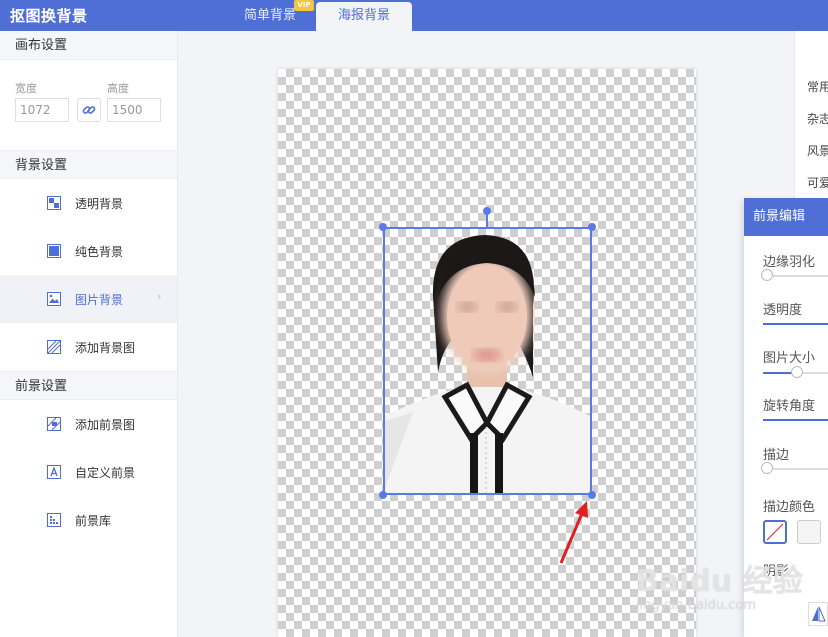 The width and height of the screenshot is (828, 637). Describe the element at coordinates (105, 425) in the screenshot. I see `menu-label: 添加前景图` at that location.